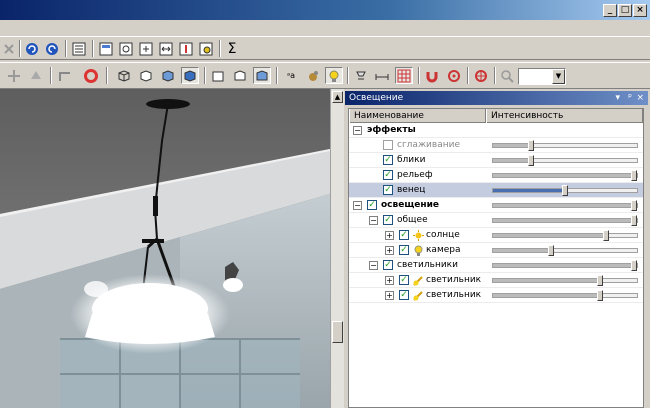 The width and height of the screenshot is (650, 408). Describe the element at coordinates (542, 76) in the screenshot. I see `zoom-combobox: ▼` at that location.